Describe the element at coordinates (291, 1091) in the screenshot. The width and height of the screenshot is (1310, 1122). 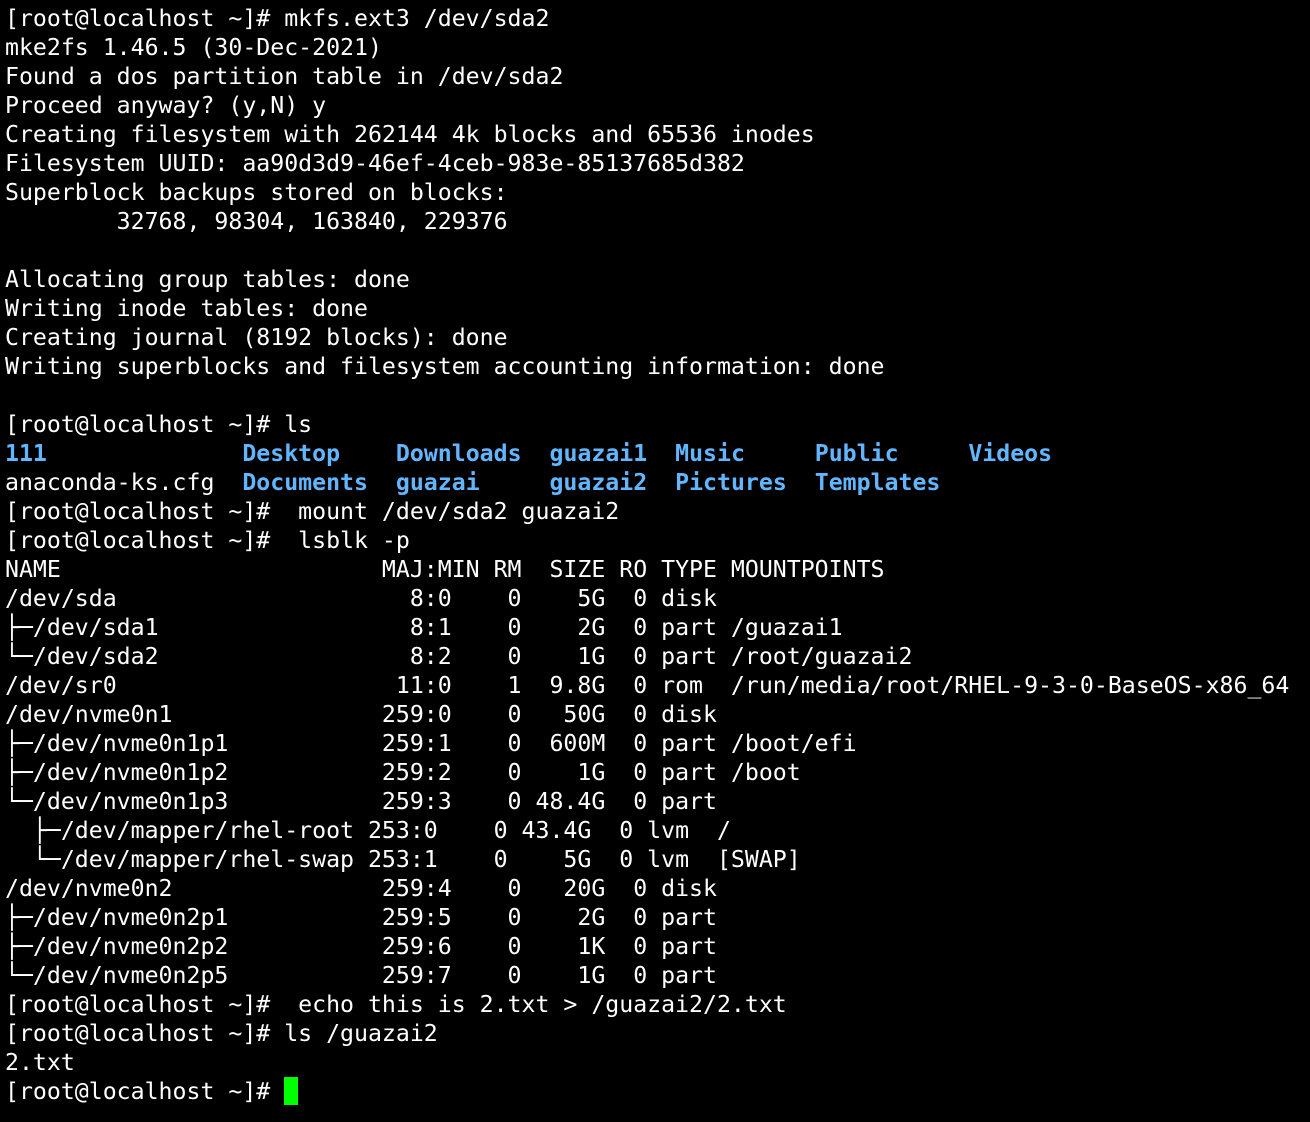
I see `cursor-block` at that location.